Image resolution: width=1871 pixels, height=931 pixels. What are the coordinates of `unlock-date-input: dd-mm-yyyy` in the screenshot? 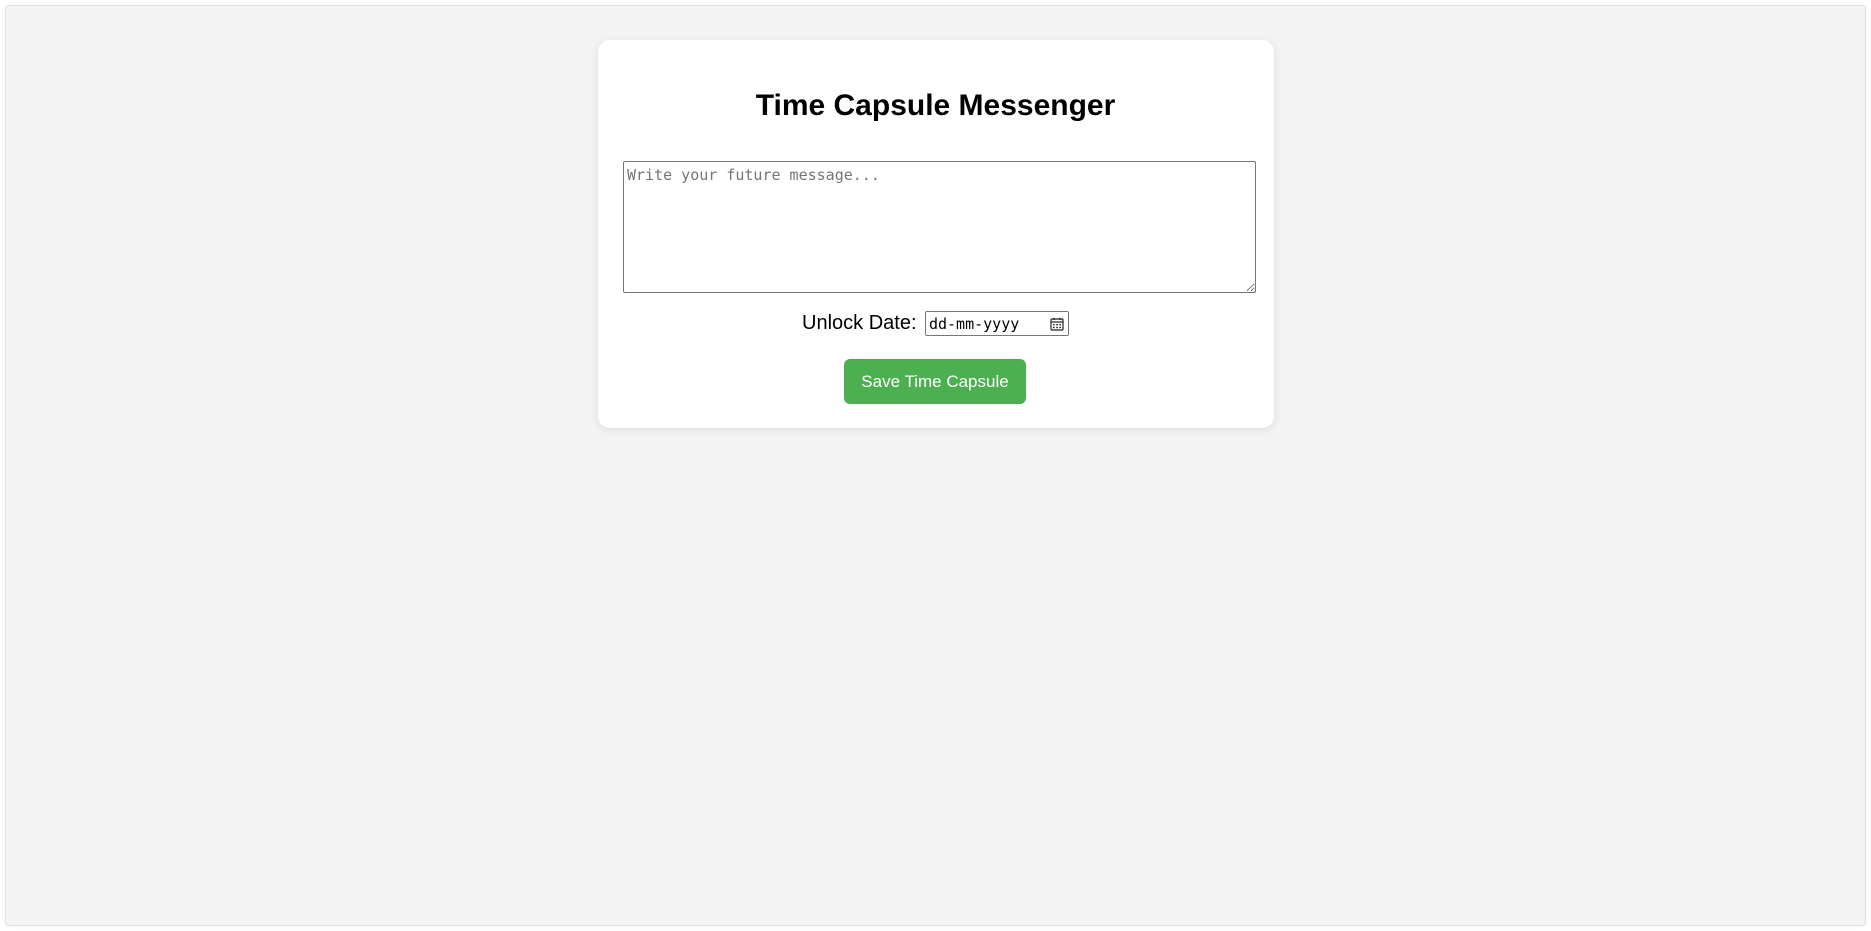 It's located at (996, 323).